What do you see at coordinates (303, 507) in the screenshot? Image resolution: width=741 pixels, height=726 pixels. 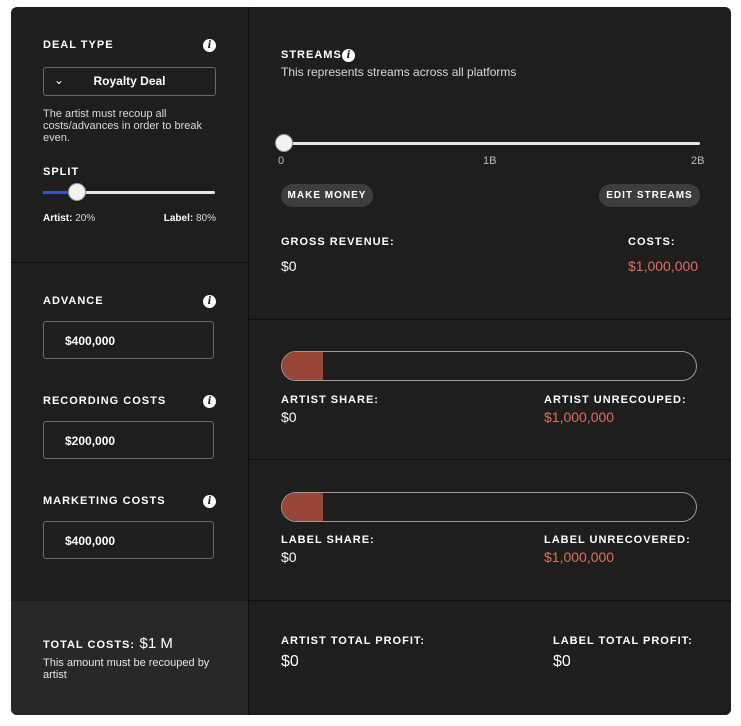 I see `label-recover-bar-fill` at bounding box center [303, 507].